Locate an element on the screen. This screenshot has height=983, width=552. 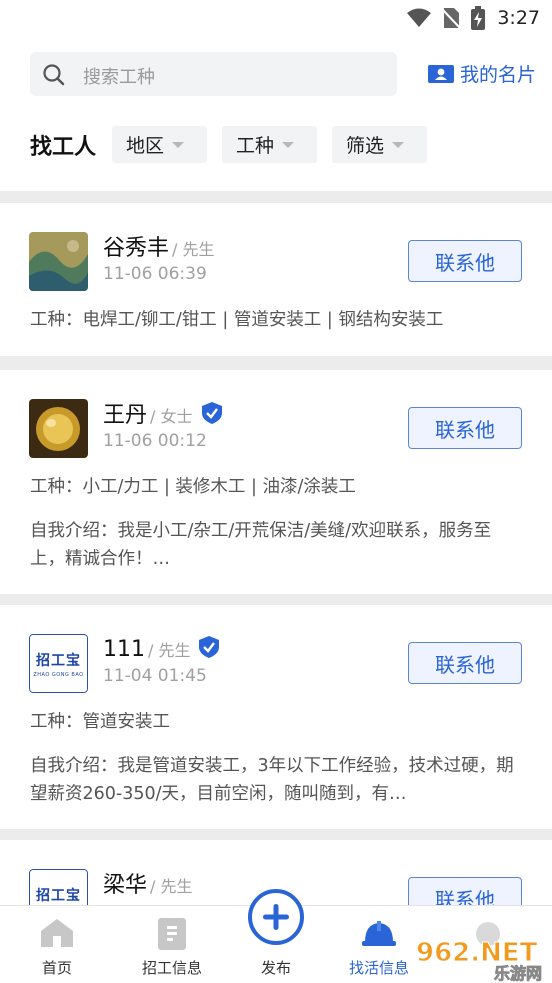
trade-filter: 工种 is located at coordinates (269, 144).